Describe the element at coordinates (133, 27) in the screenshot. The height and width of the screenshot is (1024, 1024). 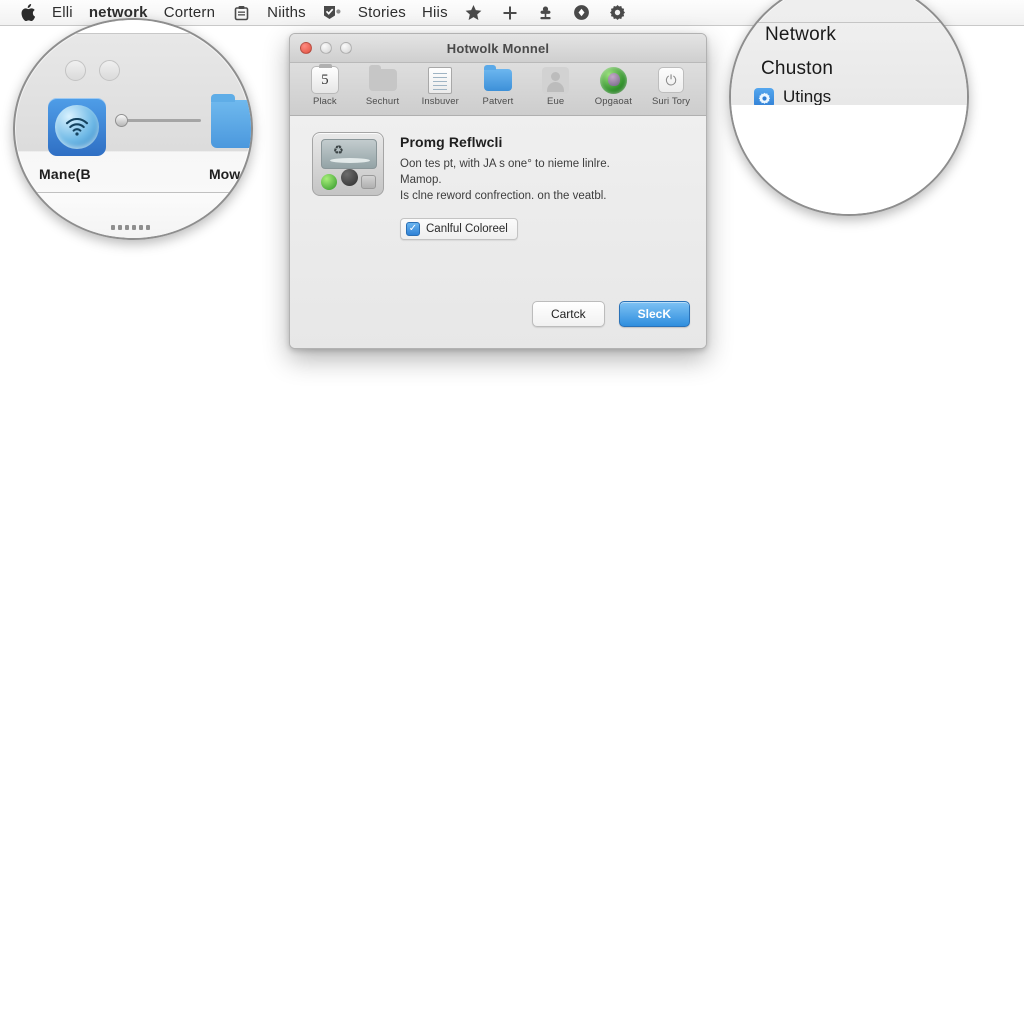
I see `lens-top-strip` at that location.